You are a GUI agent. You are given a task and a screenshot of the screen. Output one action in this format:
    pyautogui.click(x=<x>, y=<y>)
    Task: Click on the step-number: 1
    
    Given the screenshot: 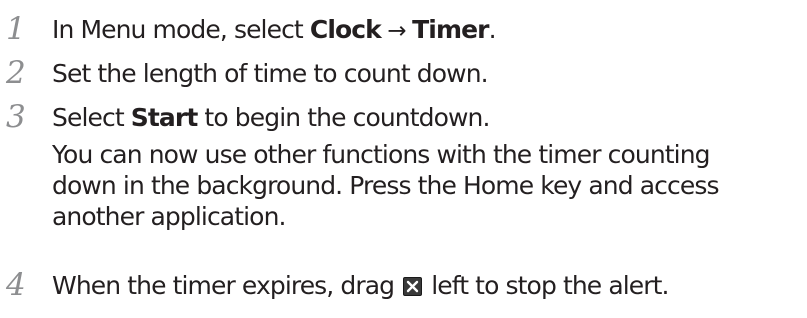 What is the action you would take?
    pyautogui.click(x=16, y=29)
    